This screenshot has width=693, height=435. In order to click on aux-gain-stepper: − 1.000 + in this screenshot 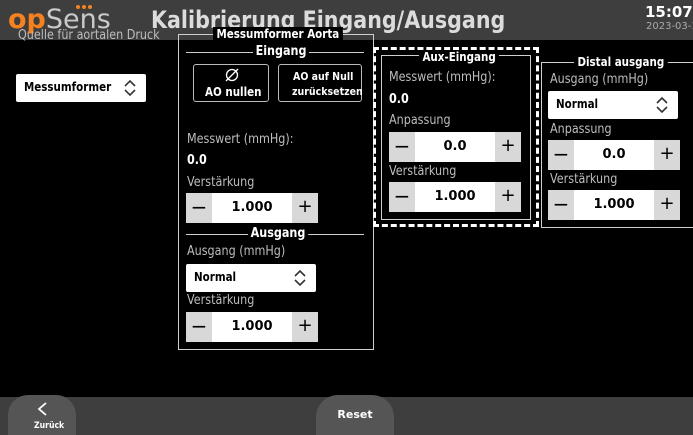, I will do `click(455, 197)`.